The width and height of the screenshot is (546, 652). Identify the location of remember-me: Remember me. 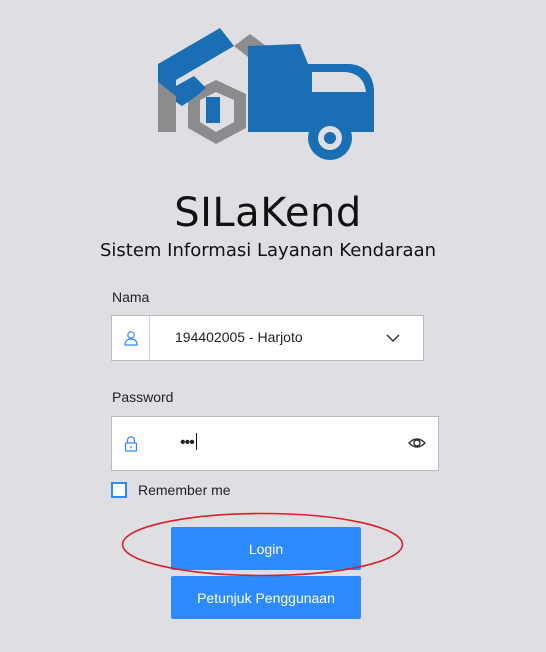
(171, 490).